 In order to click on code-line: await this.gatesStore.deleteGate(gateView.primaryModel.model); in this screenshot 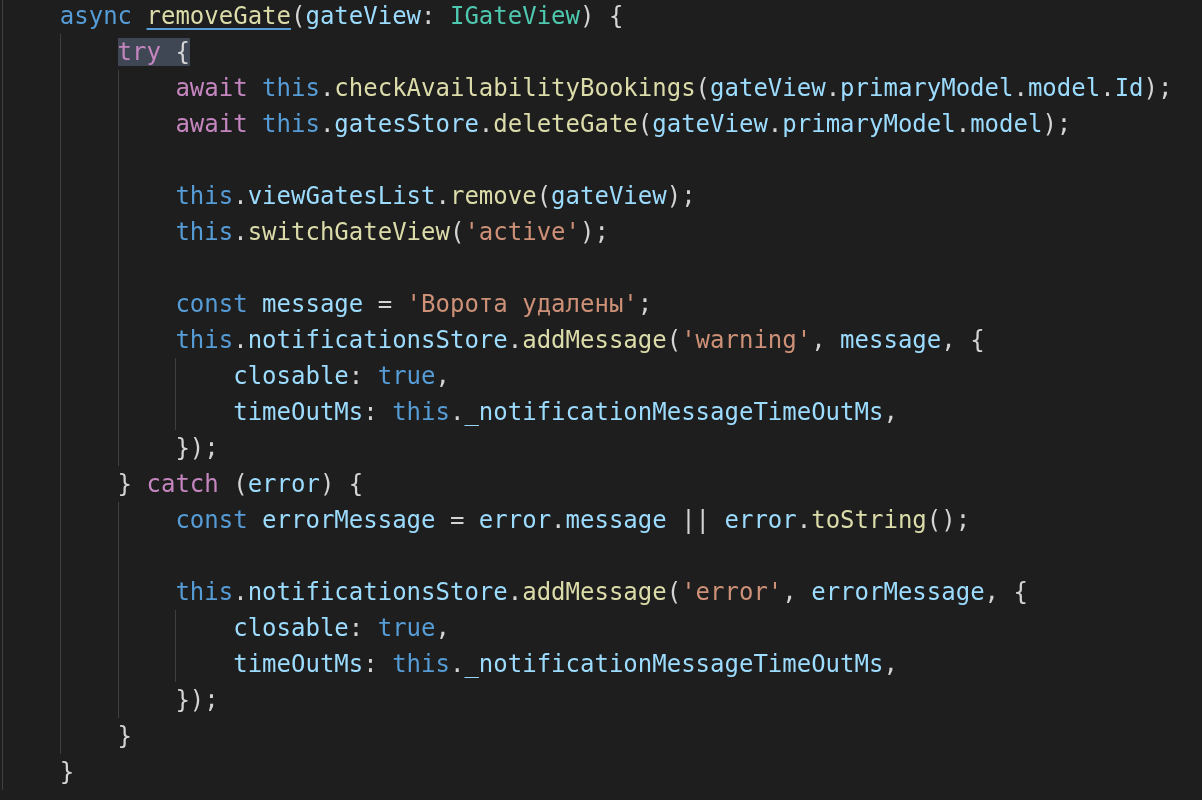, I will do `click(623, 124)`.